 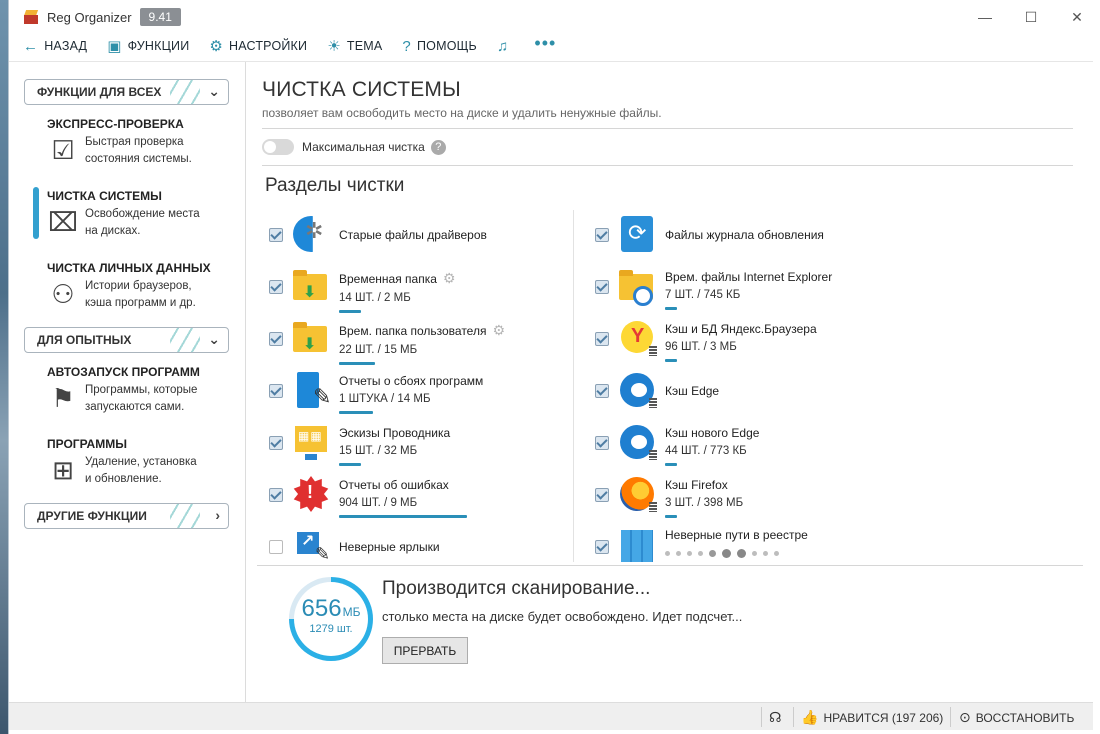 What do you see at coordinates (63, 398) in the screenshot?
I see `autostart-icon: ⚑` at bounding box center [63, 398].